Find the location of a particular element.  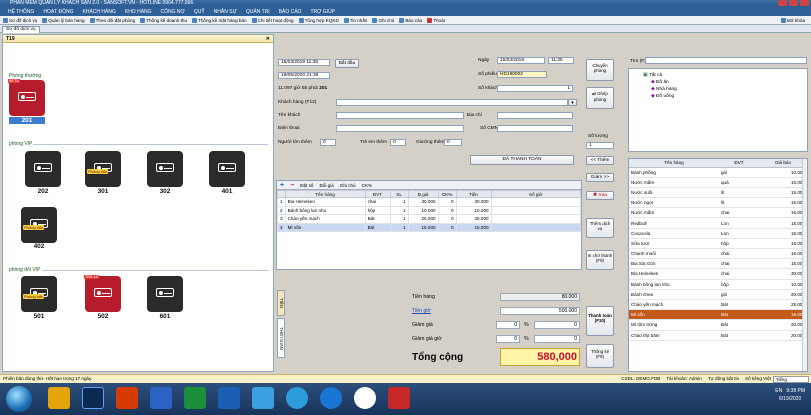

room-501: Phòng bẩn is located at coordinates (39, 294).